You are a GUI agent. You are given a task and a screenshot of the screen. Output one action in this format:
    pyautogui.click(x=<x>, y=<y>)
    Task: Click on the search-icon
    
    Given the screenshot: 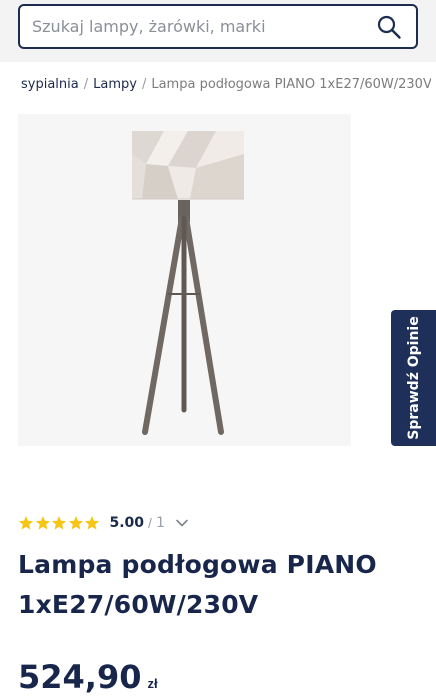 What is the action you would take?
    pyautogui.click(x=389, y=27)
    